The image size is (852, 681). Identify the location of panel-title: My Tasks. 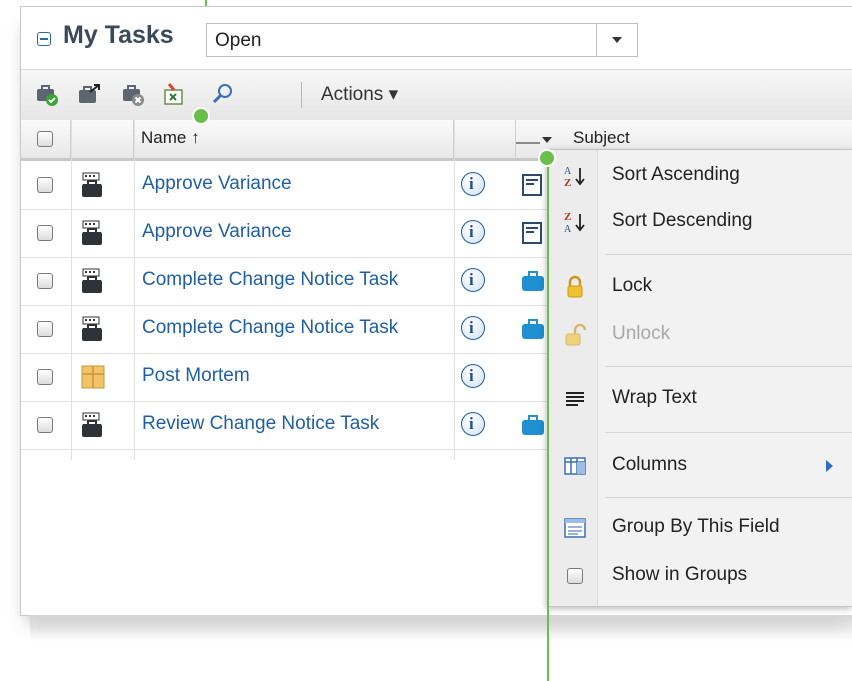
(118, 35).